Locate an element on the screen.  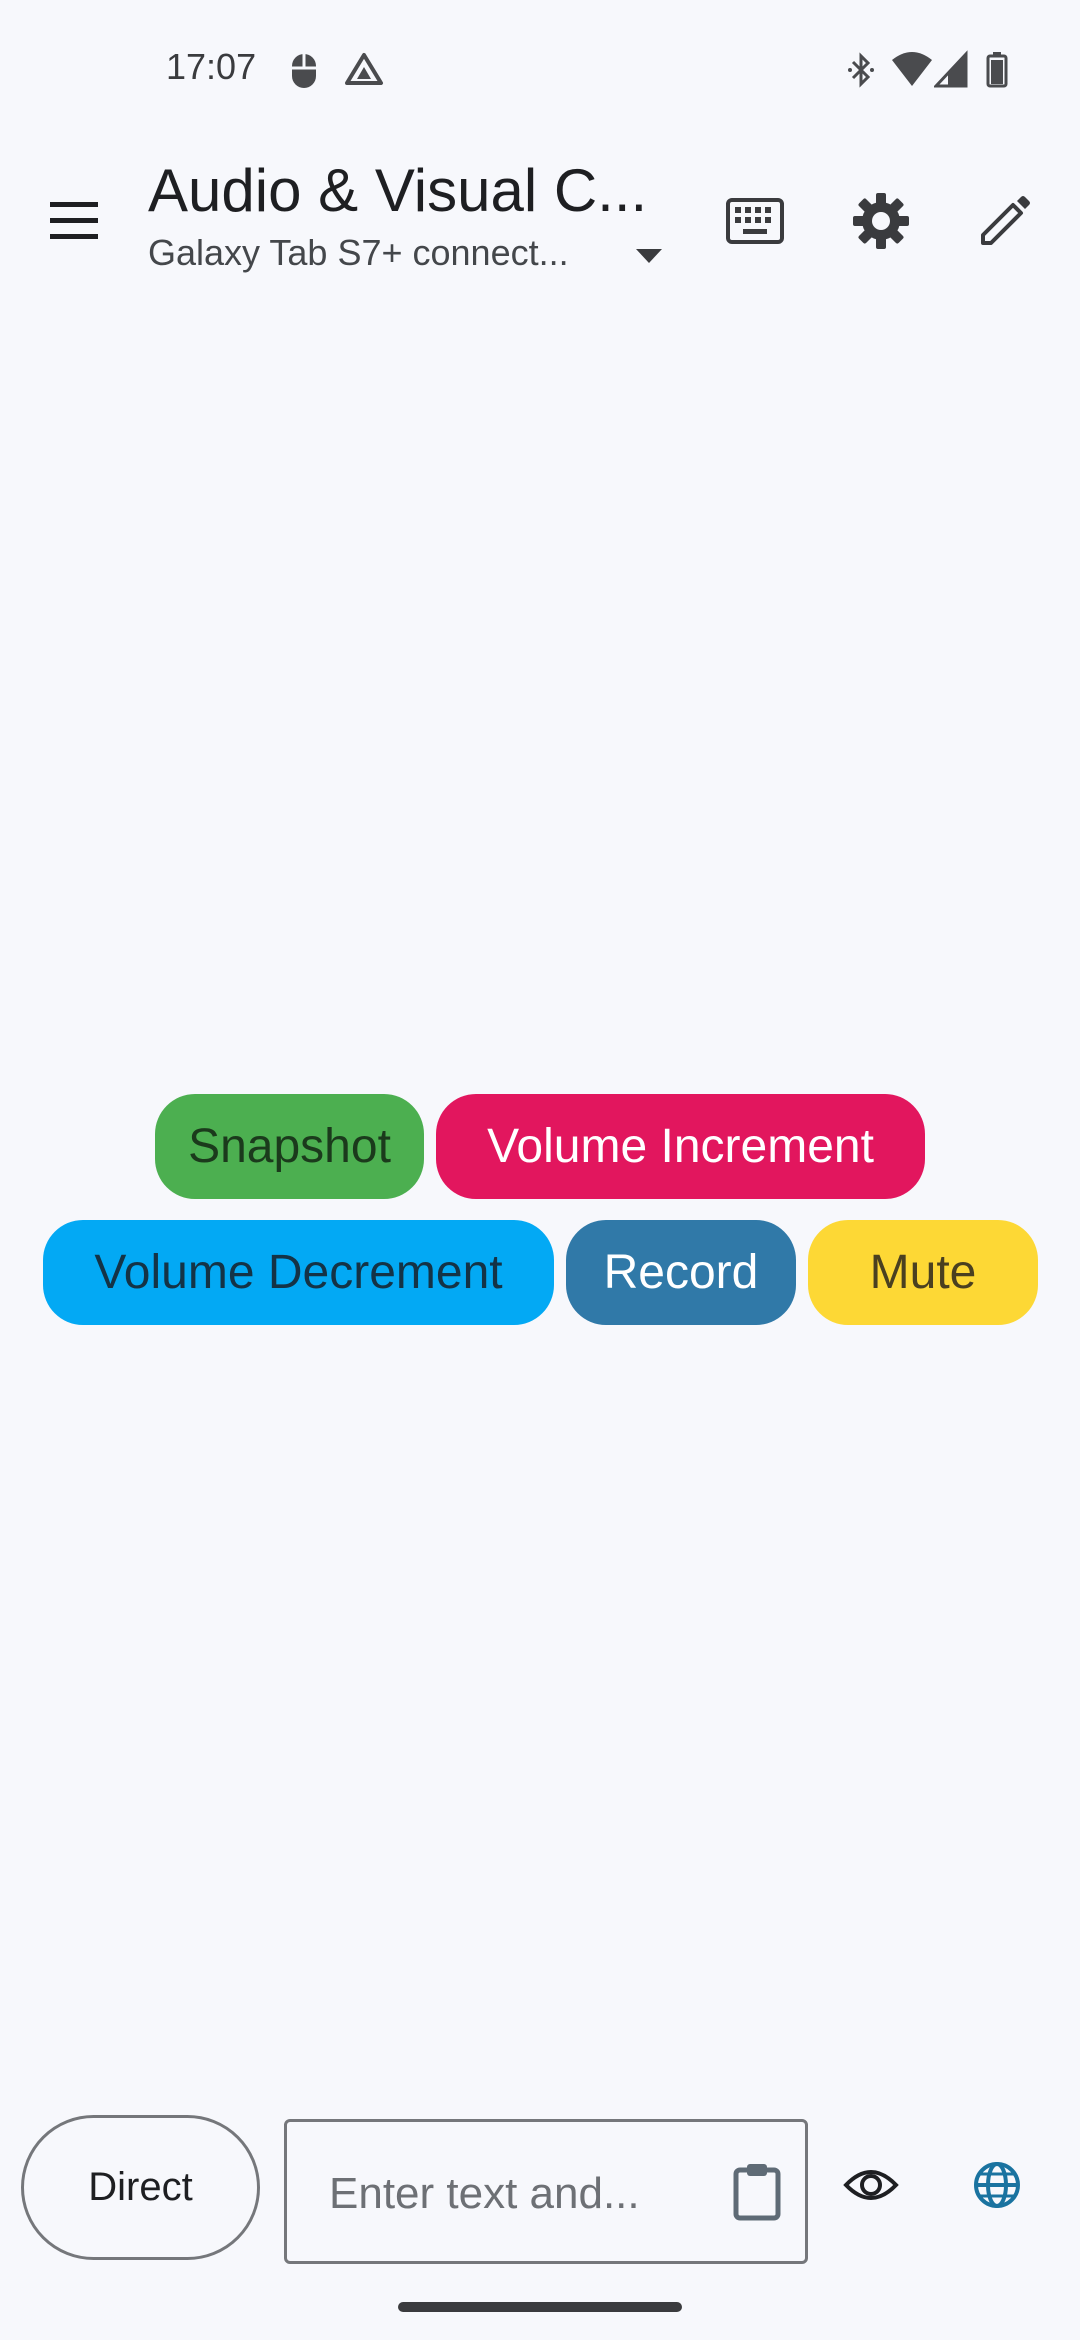
clipboard-icon is located at coordinates (757, 2192).